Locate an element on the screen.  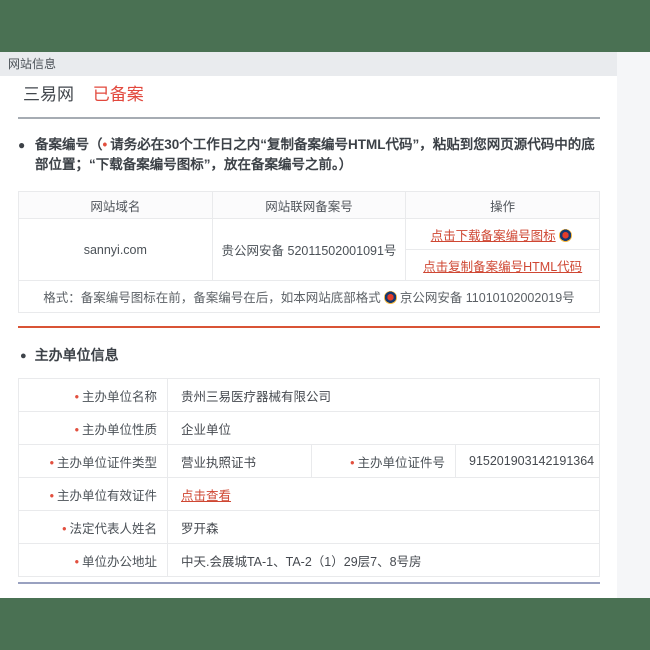
copy-html-link: 点击复制备案编号HTML代码 is located at coordinates (502, 267).